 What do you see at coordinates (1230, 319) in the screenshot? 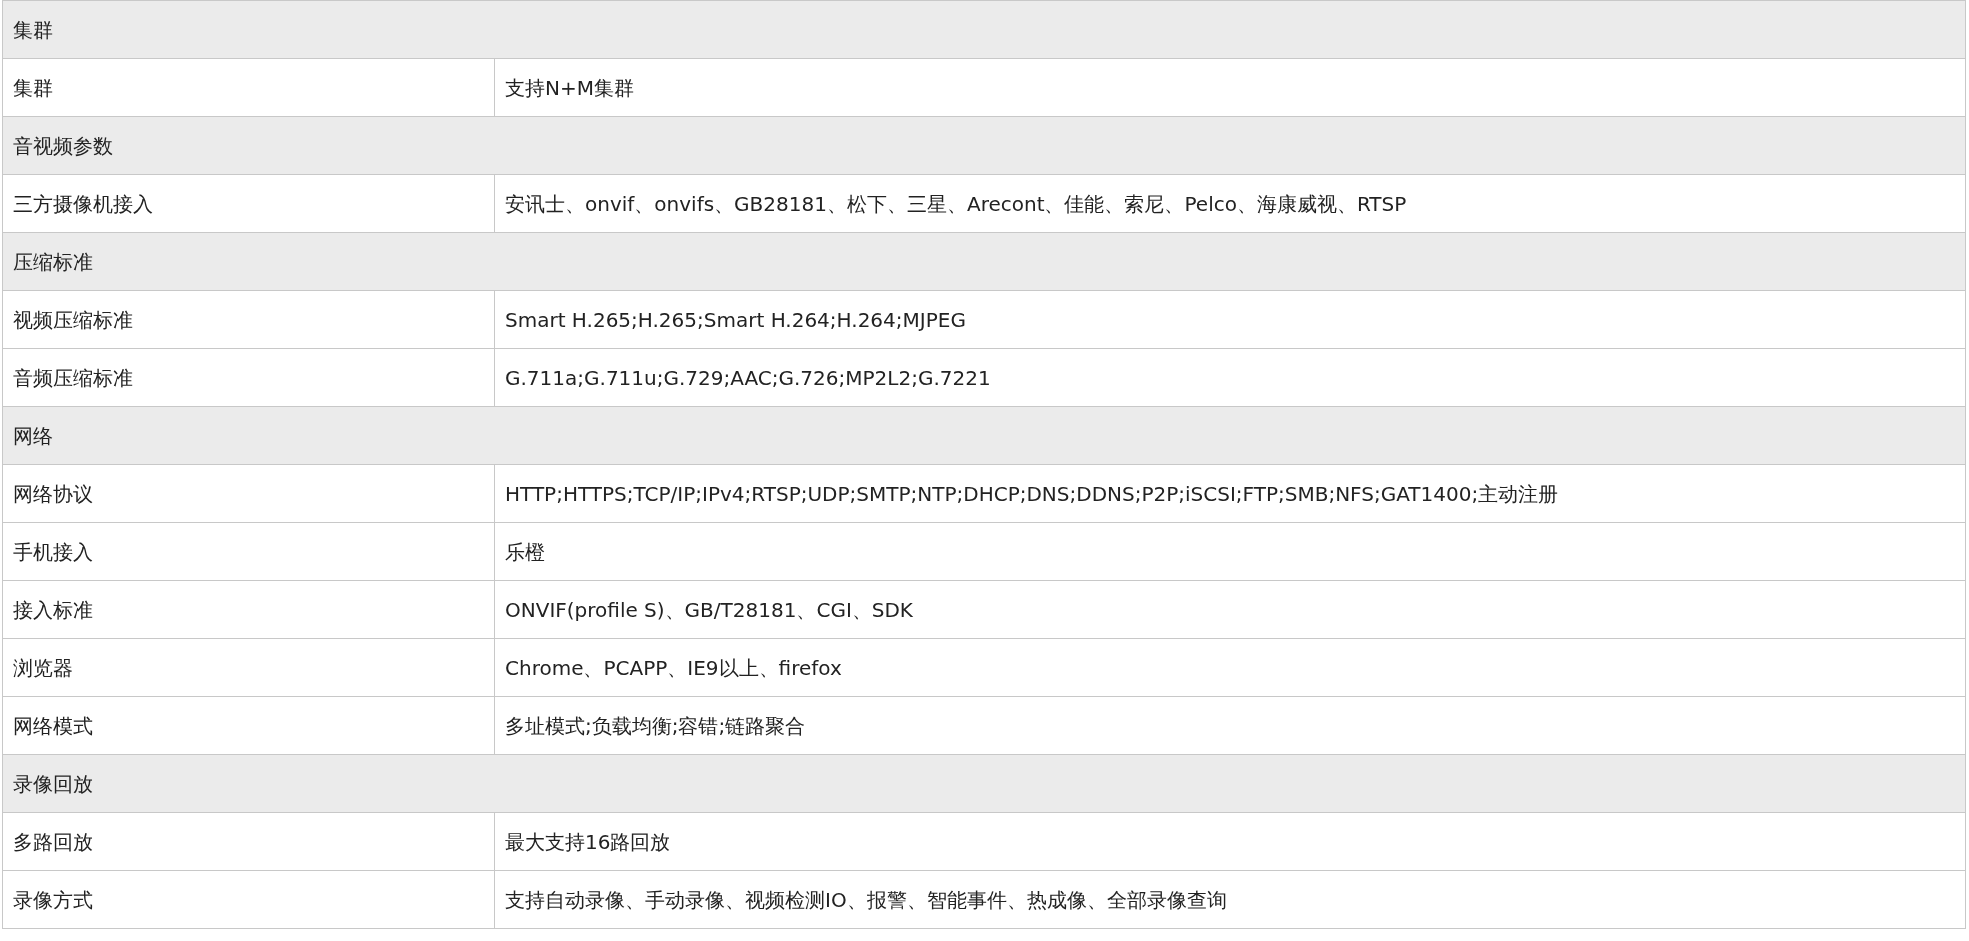
I see `value-cell: Smart H.265;H.265;Smart H.264;H.264;MJPEG` at bounding box center [1230, 319].